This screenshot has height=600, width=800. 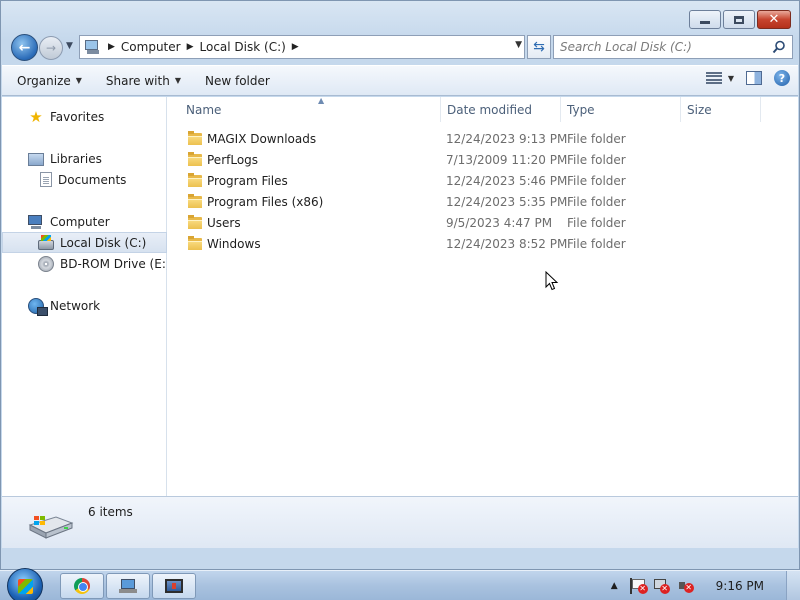 What do you see at coordinates (36, 116) in the screenshot?
I see `star-icon: ★` at bounding box center [36, 116].